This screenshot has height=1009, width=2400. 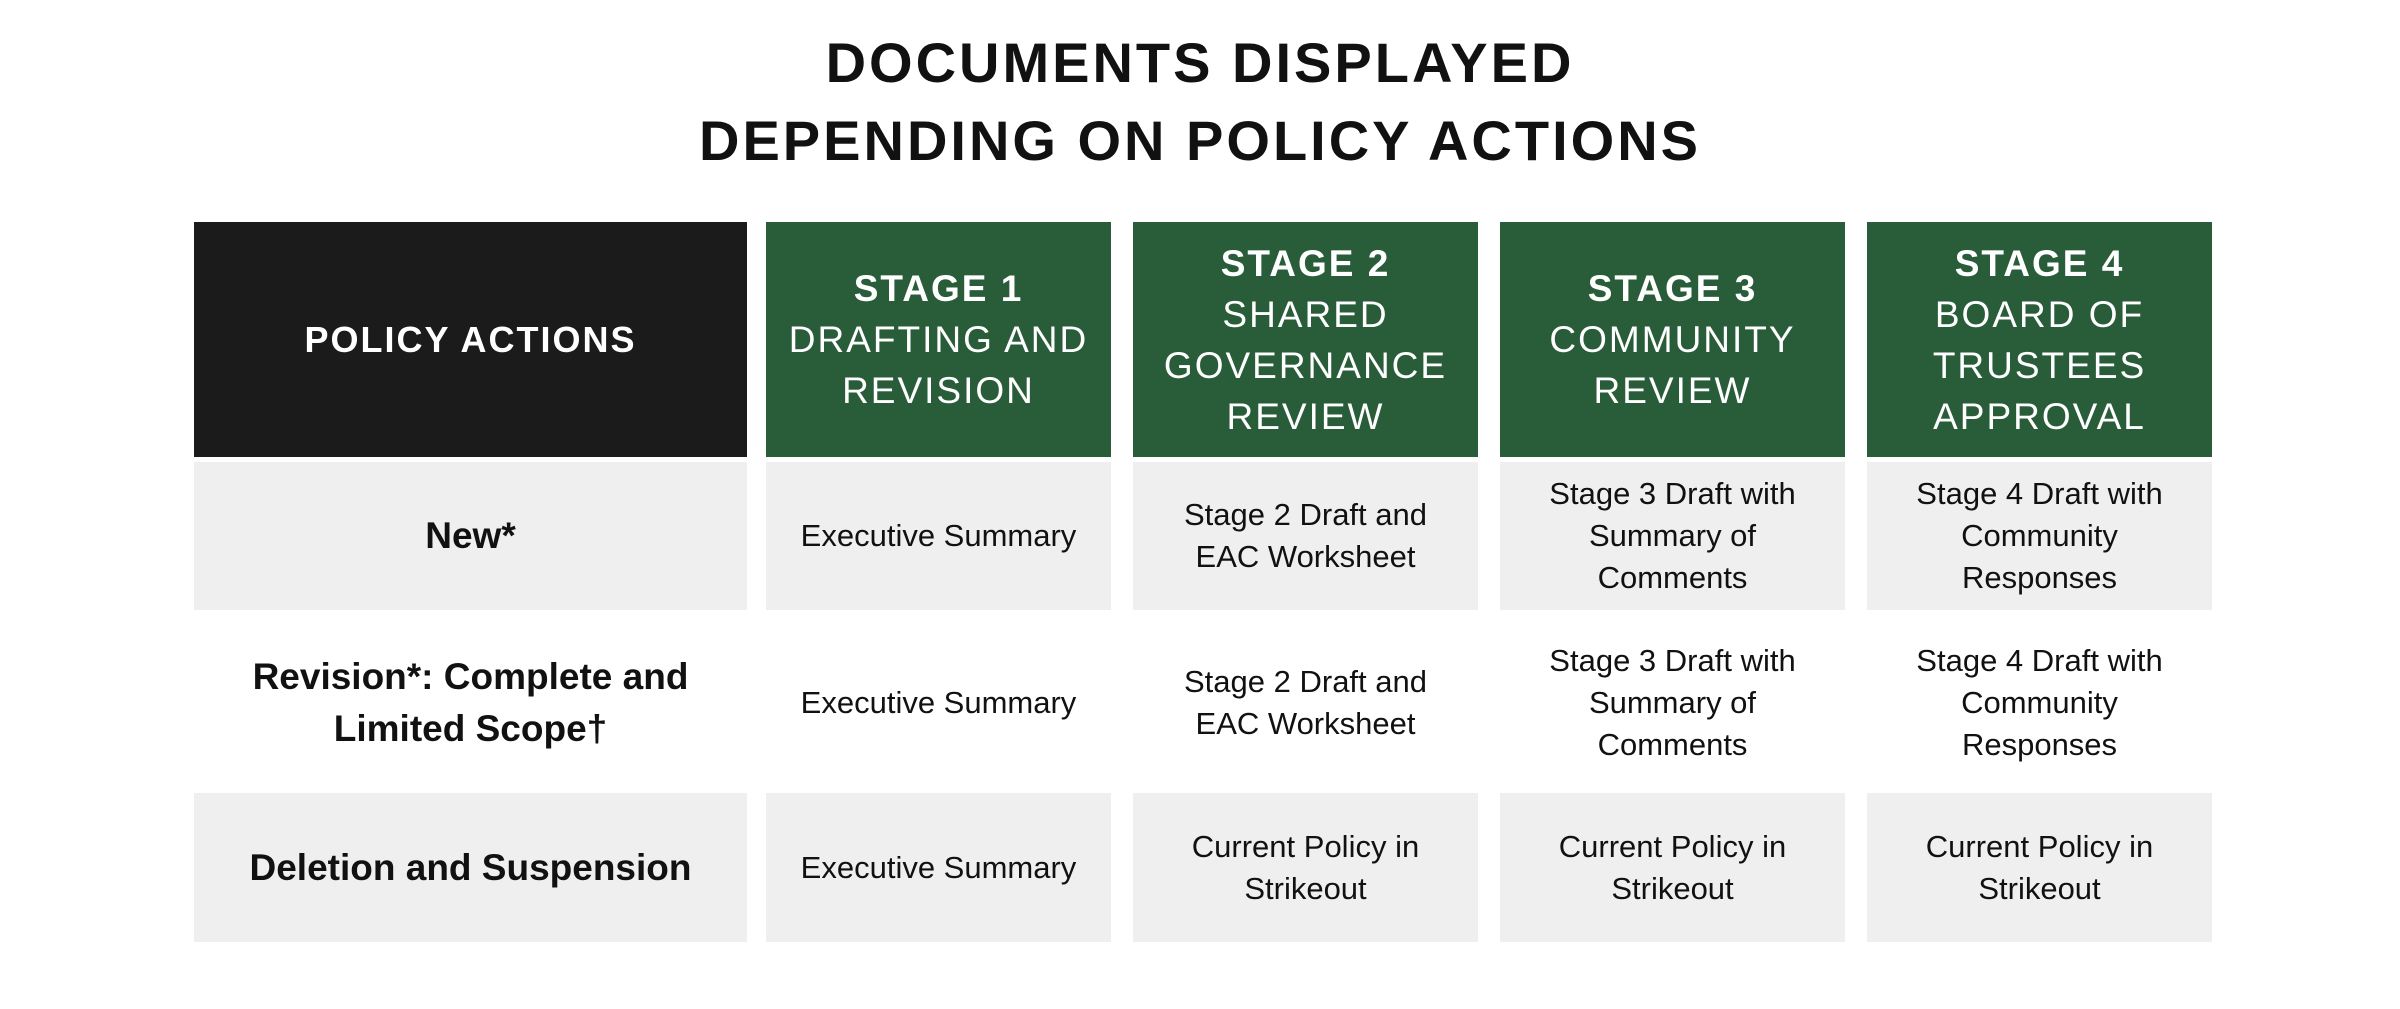 I want to click on stage-3-name-line: COMMUNITY, so click(x=1672, y=339).